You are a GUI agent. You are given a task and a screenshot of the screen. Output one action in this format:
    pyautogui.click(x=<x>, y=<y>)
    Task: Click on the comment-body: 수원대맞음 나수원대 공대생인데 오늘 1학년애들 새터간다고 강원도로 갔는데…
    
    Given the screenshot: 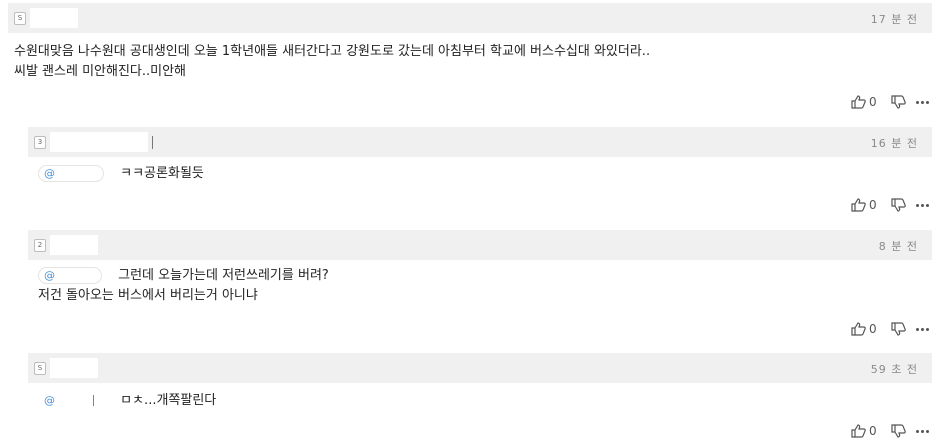 What is the action you would take?
    pyautogui.click(x=332, y=62)
    